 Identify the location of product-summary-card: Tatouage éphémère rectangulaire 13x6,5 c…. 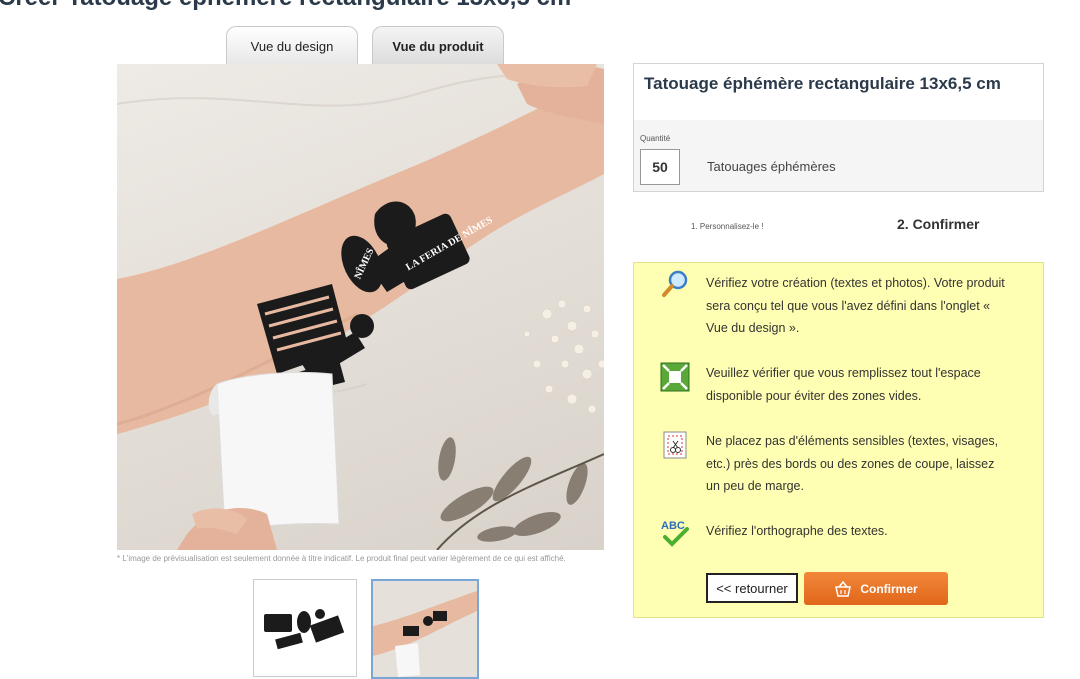
(838, 127).